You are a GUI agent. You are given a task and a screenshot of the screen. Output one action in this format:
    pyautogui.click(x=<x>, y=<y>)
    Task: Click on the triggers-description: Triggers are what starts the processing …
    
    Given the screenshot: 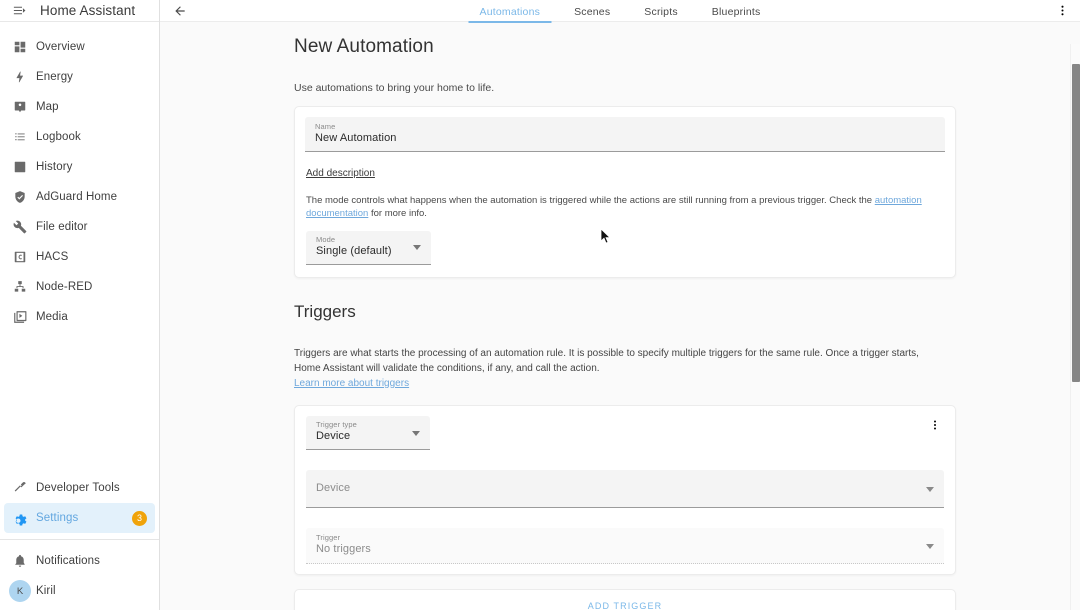 What is the action you would take?
    pyautogui.click(x=620, y=368)
    